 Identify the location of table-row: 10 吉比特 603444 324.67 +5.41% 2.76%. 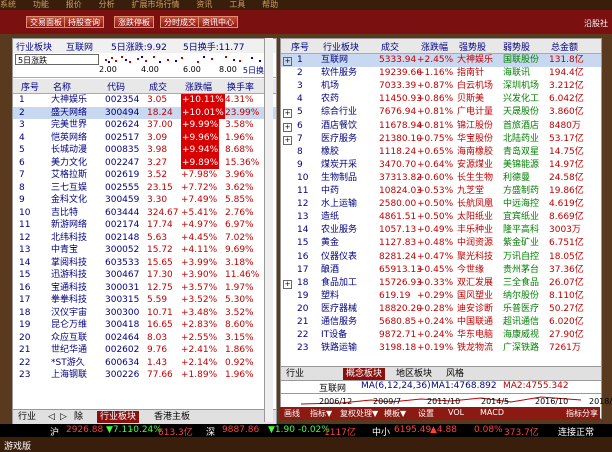
(144, 213).